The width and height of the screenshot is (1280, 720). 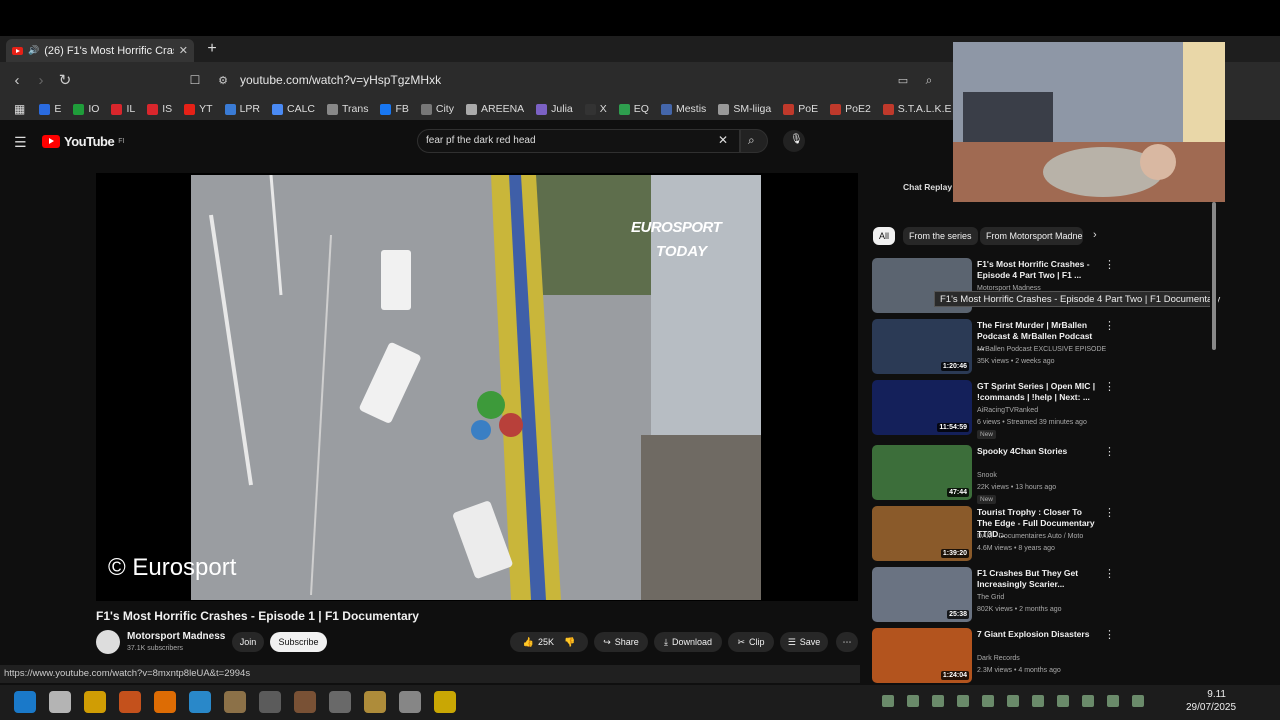 I want to click on download-button: ⤓ Download, so click(x=688, y=642).